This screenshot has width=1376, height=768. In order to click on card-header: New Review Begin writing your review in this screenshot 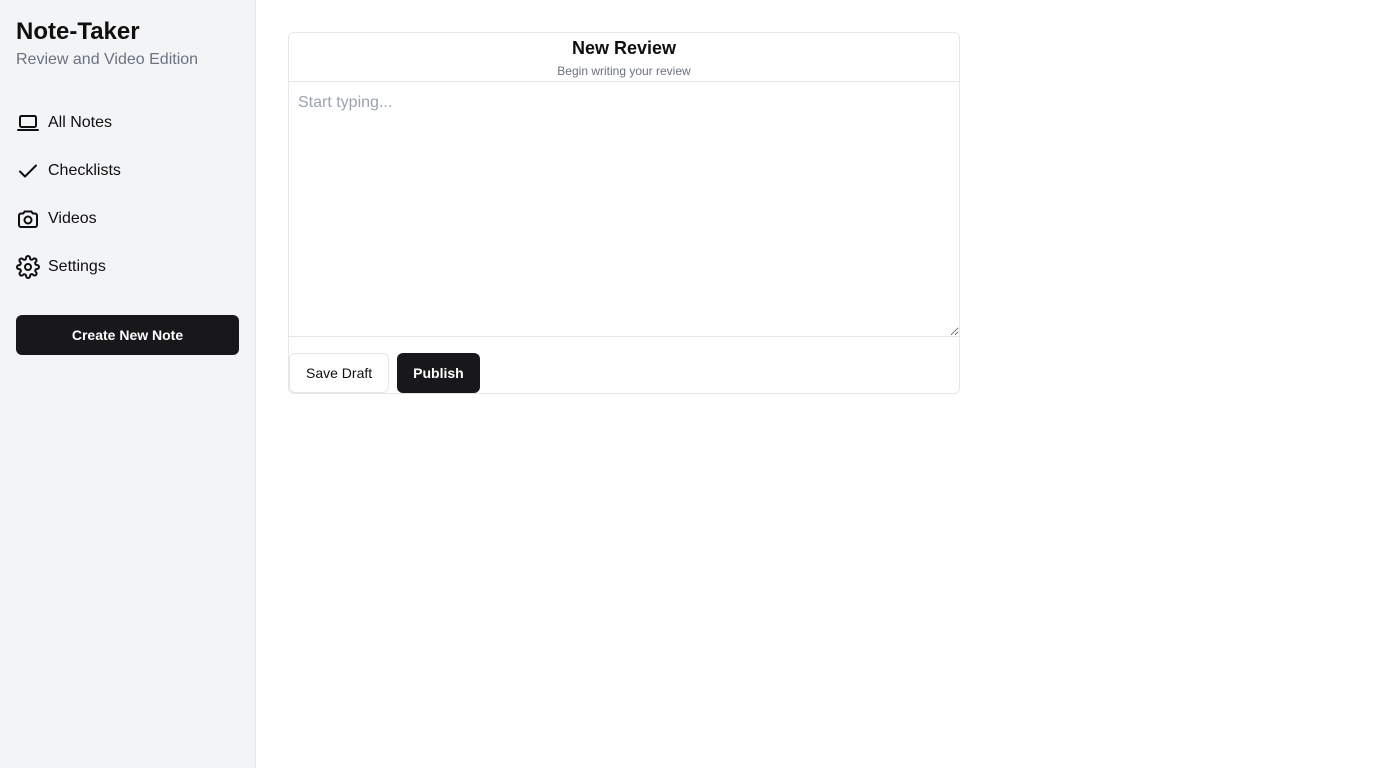, I will do `click(624, 56)`.